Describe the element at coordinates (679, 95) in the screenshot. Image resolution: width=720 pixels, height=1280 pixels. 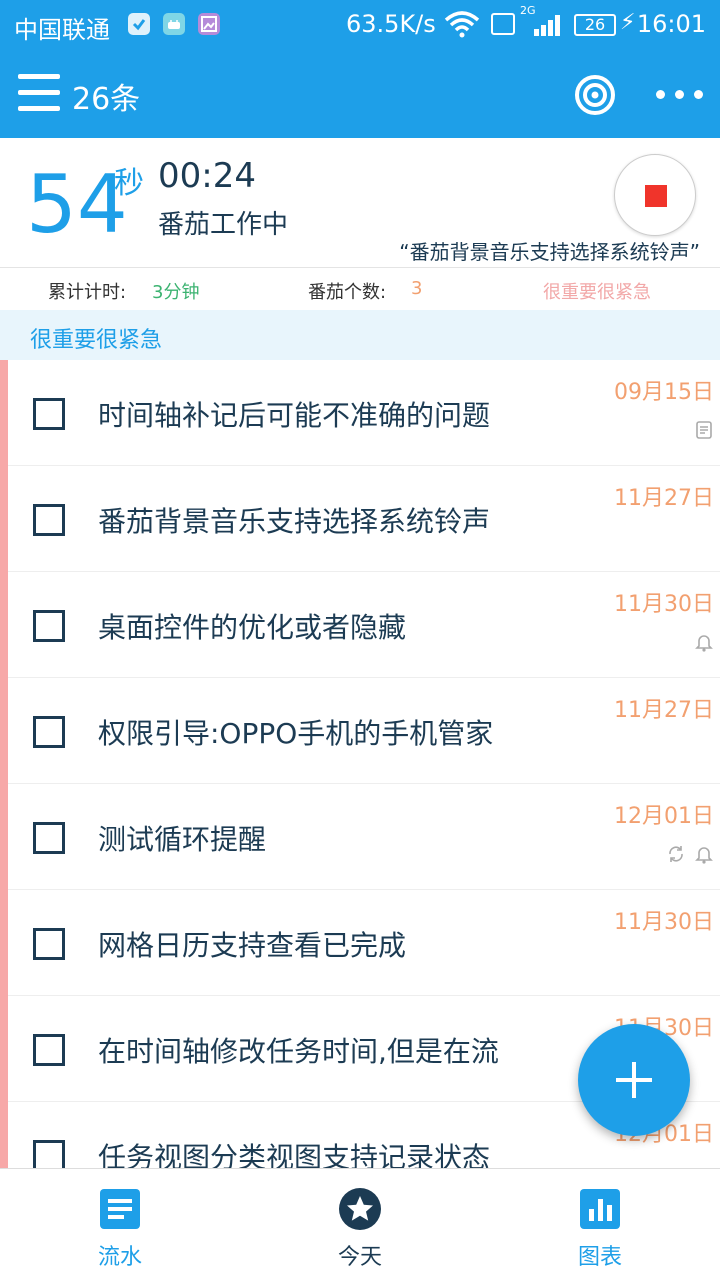
I see `more-options-icon` at that location.